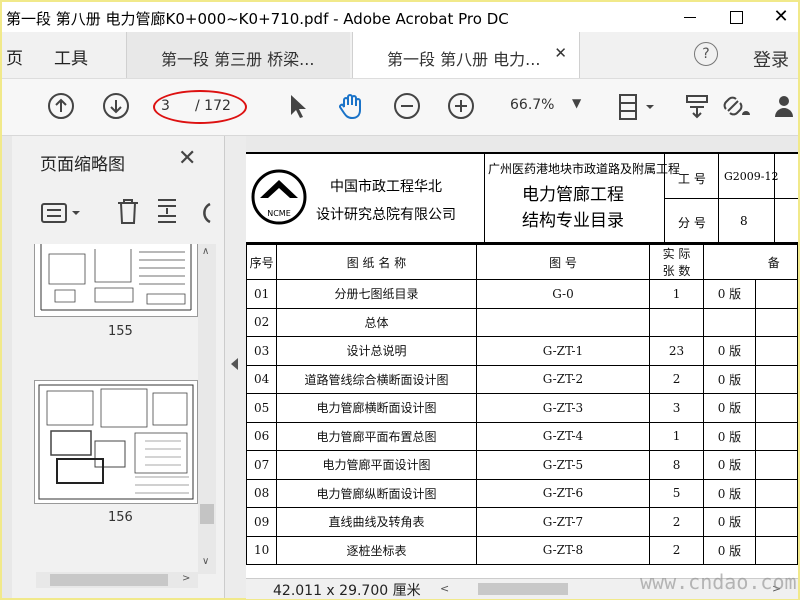 The height and width of the screenshot is (600, 800). What do you see at coordinates (532, 105) in the screenshot?
I see `zoom-level: 66.7%` at bounding box center [532, 105].